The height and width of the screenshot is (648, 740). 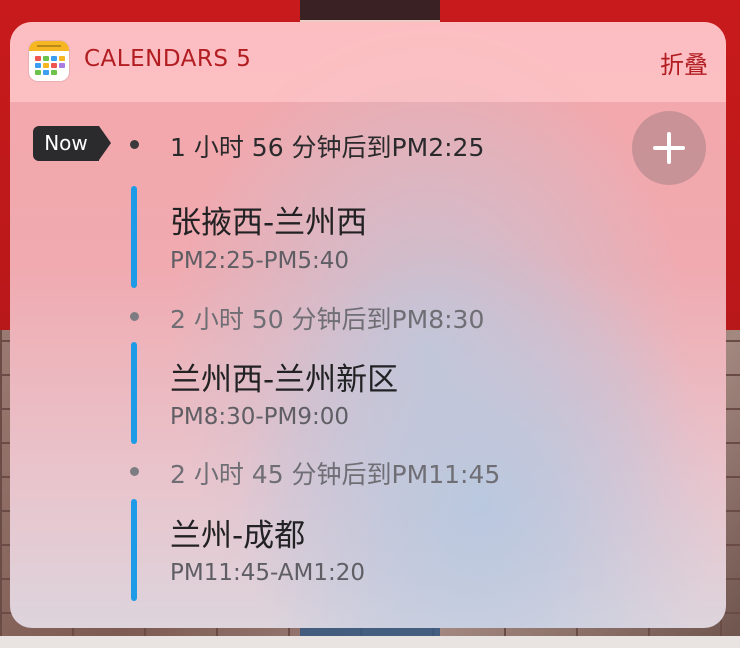 What do you see at coordinates (368, 62) in the screenshot?
I see `widget-header: CALENDARS 5 折叠` at bounding box center [368, 62].